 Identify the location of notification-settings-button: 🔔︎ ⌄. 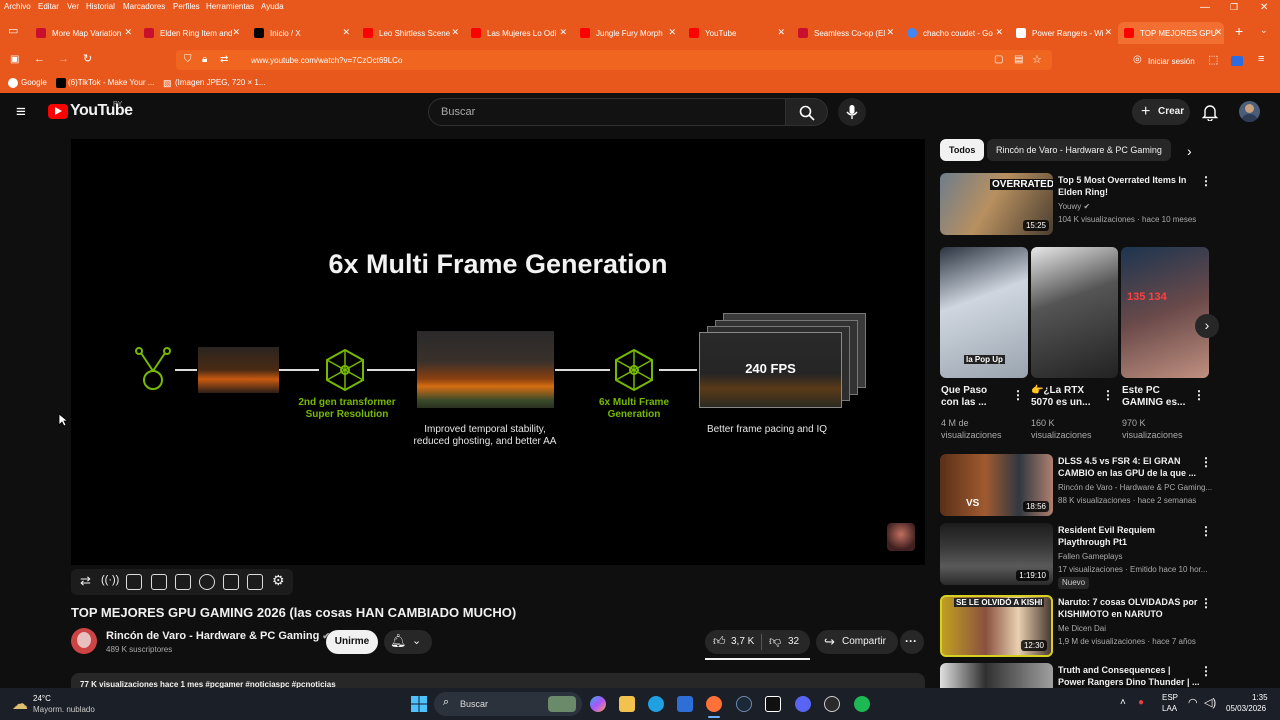
(408, 642).